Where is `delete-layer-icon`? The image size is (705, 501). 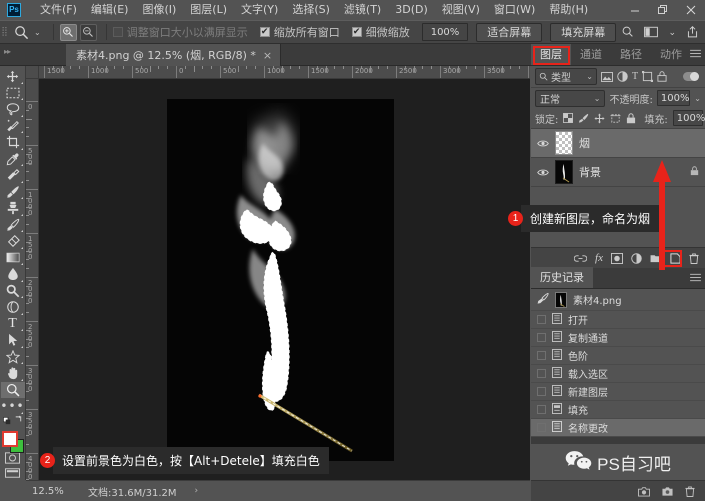 delete-layer-icon is located at coordinates (694, 258).